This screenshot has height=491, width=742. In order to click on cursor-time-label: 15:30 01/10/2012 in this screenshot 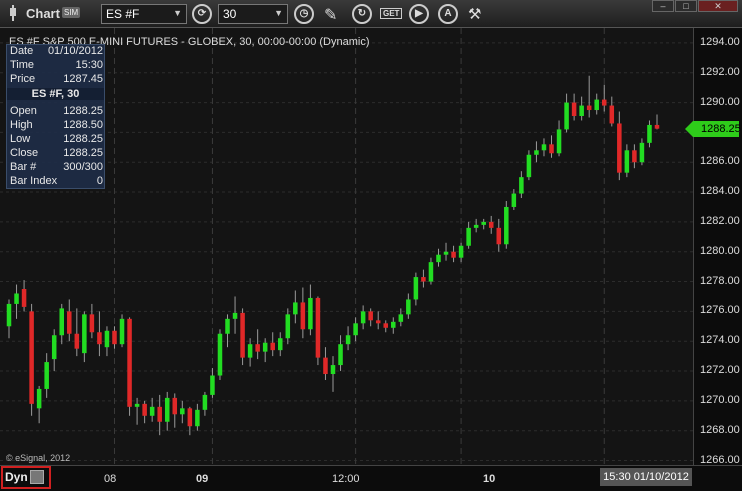, I will do `click(646, 477)`.